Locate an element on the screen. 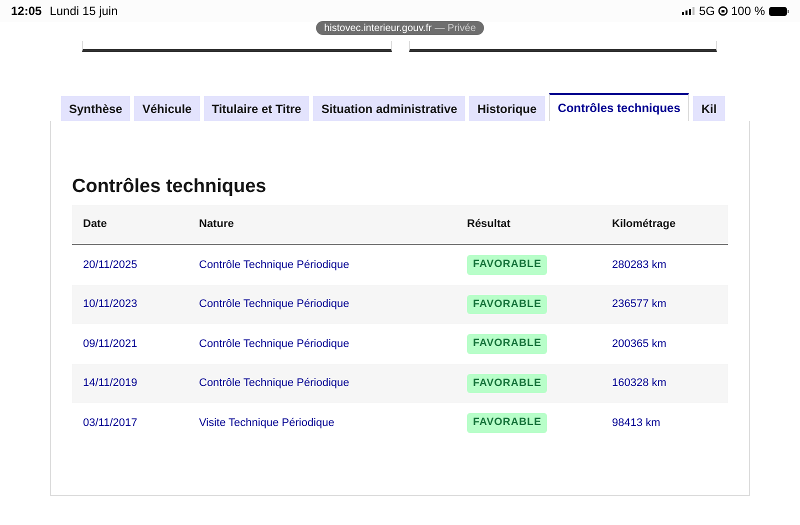 This screenshot has width=800, height=525. battery-label: 100 % is located at coordinates (747, 11).